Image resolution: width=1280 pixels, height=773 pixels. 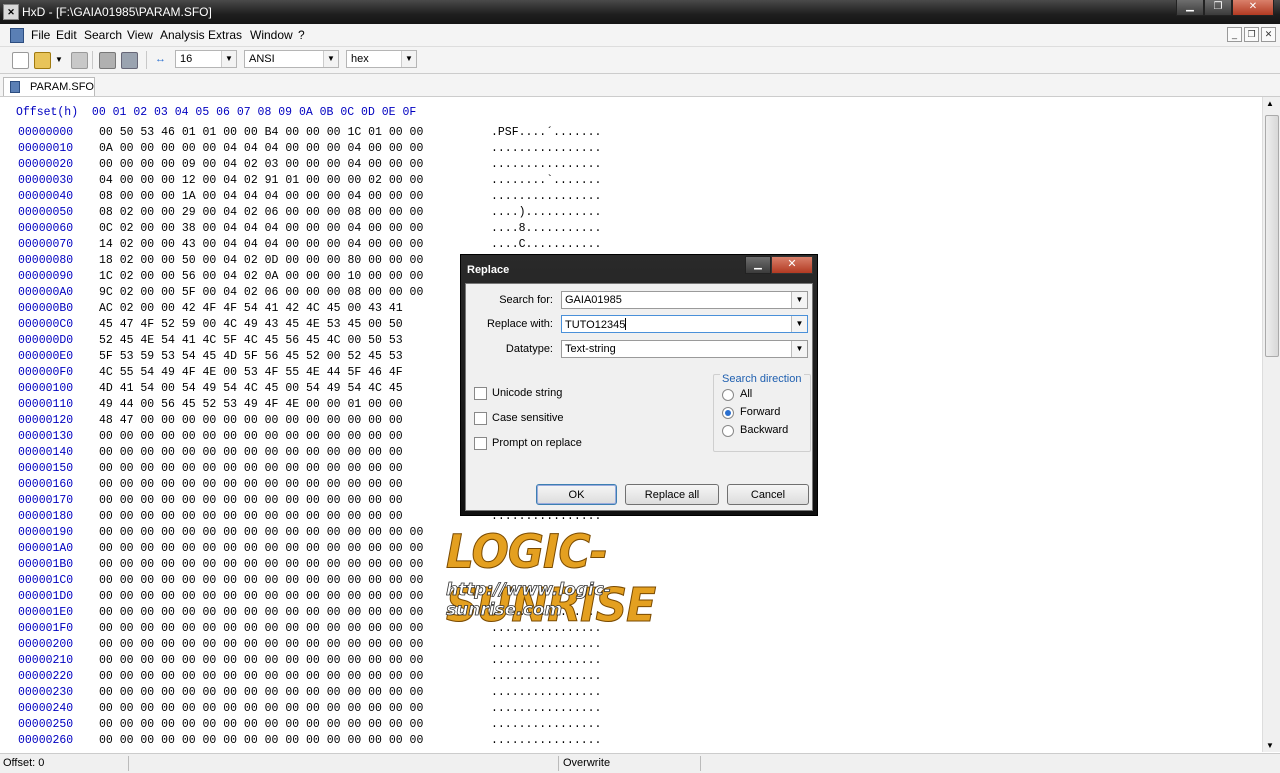 What do you see at coordinates (17, 35) in the screenshot?
I see `document-icon` at bounding box center [17, 35].